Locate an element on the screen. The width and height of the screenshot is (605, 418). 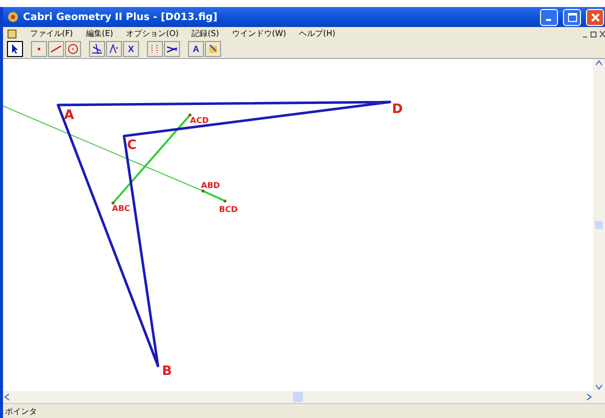
line-tool is located at coordinates (56, 49).